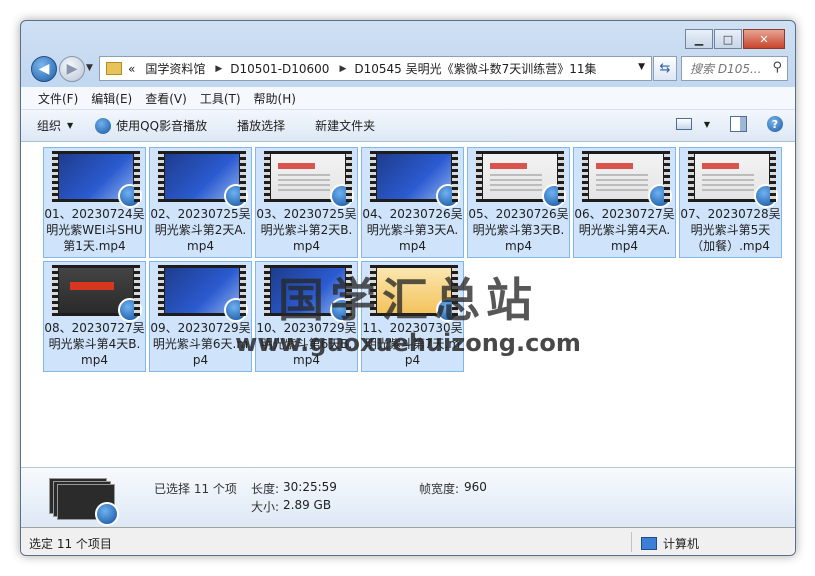 The image size is (815, 576). What do you see at coordinates (131, 69) in the screenshot?
I see `breadcrumb-overflow: «` at bounding box center [131, 69].